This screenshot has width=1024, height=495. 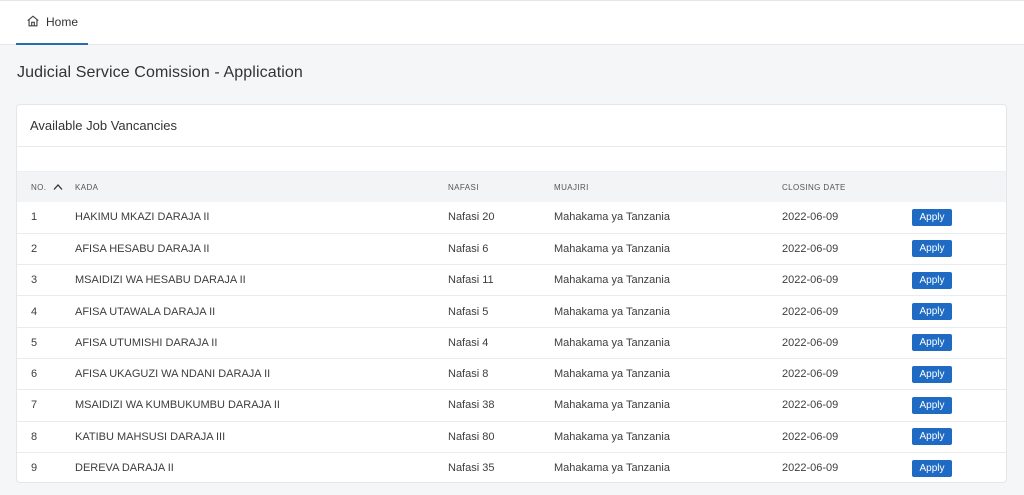 What do you see at coordinates (160, 72) in the screenshot?
I see `page-title: Judicial Service Comission - Application` at bounding box center [160, 72].